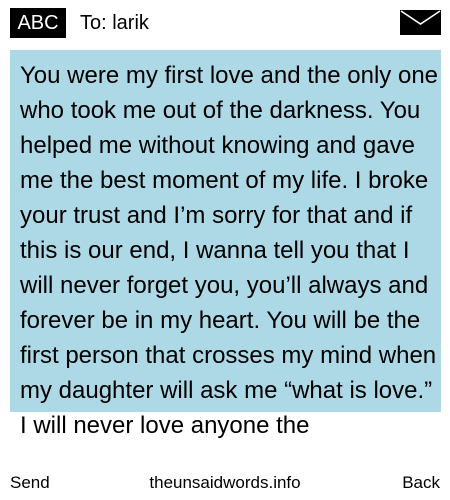  I want to click on back-softkey: Back, so click(421, 483).